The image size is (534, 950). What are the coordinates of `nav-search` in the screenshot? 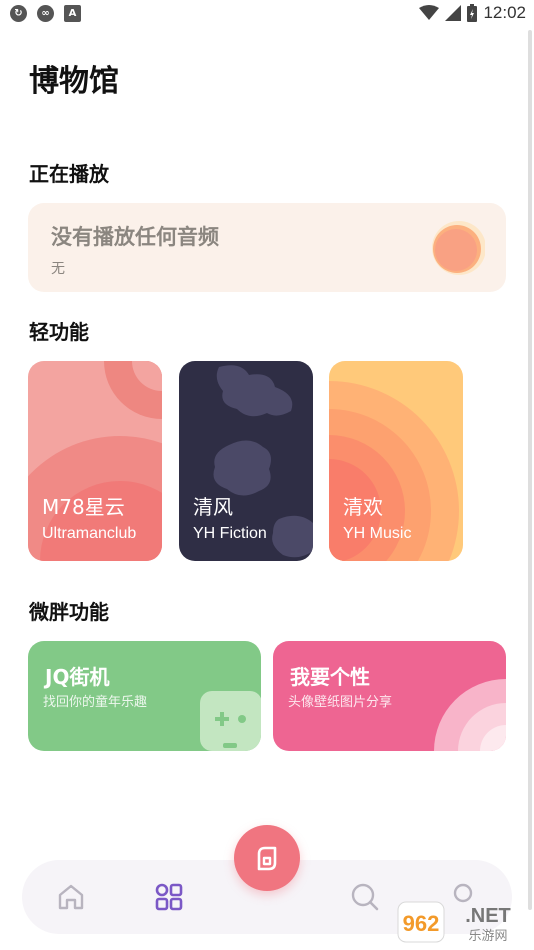 It's located at (365, 897).